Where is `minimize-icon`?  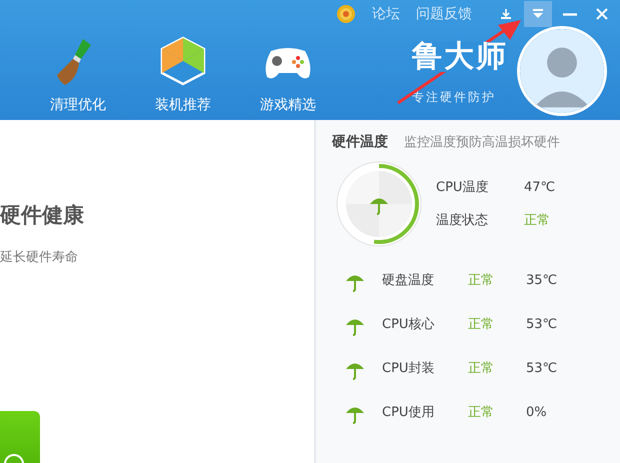 minimize-icon is located at coordinates (570, 14).